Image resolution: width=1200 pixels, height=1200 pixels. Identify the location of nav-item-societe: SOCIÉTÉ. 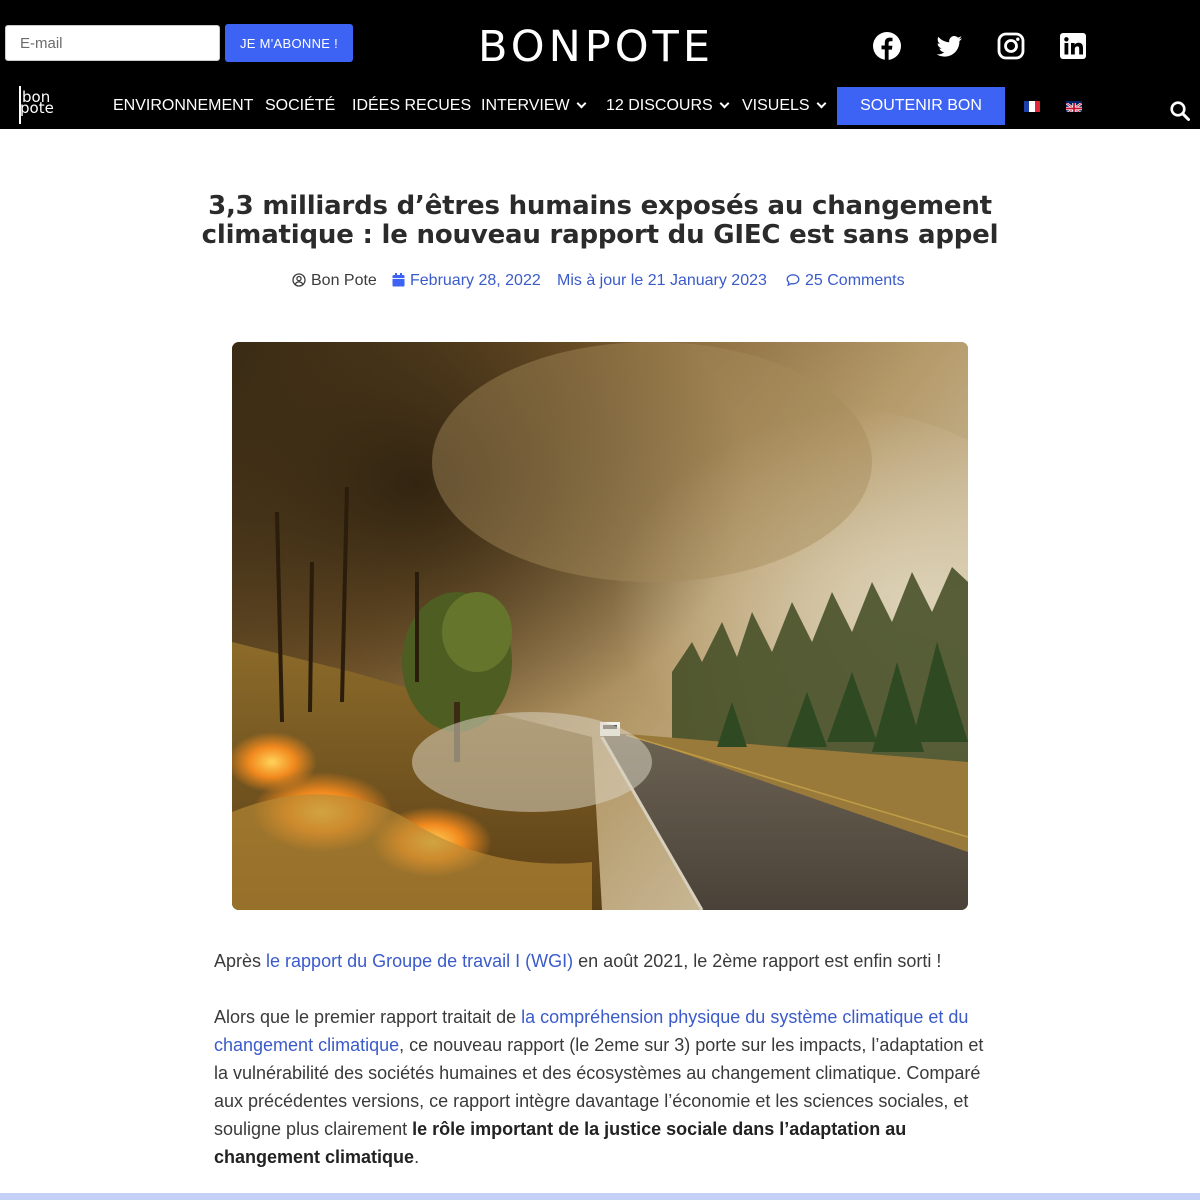
(300, 106).